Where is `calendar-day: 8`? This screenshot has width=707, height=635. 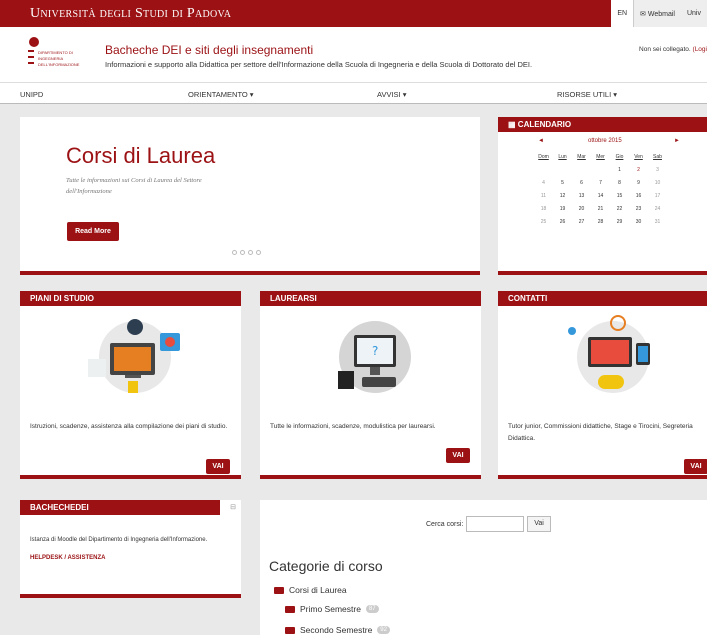
calendar-day: 8 is located at coordinates (619, 182).